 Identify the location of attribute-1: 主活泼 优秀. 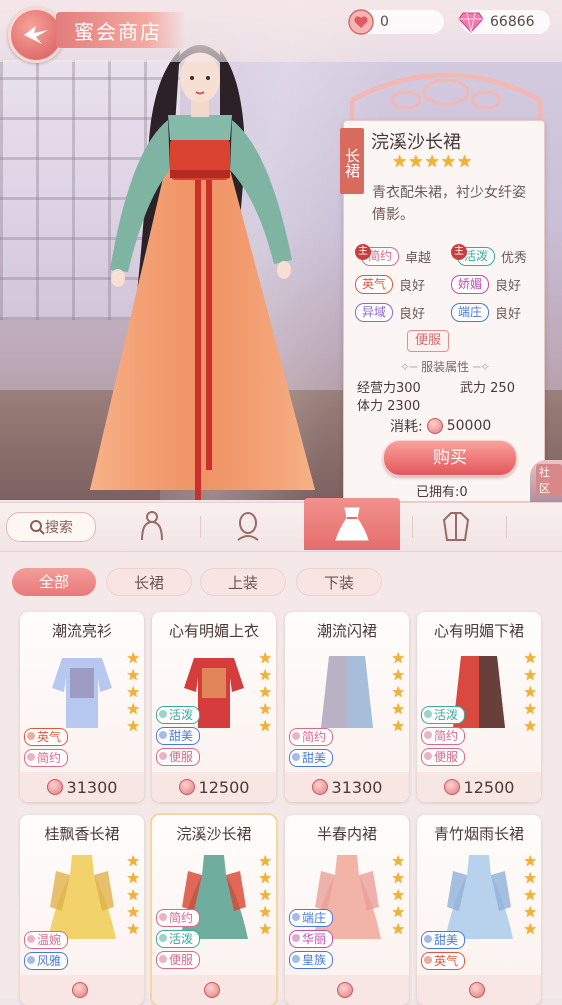
(489, 254).